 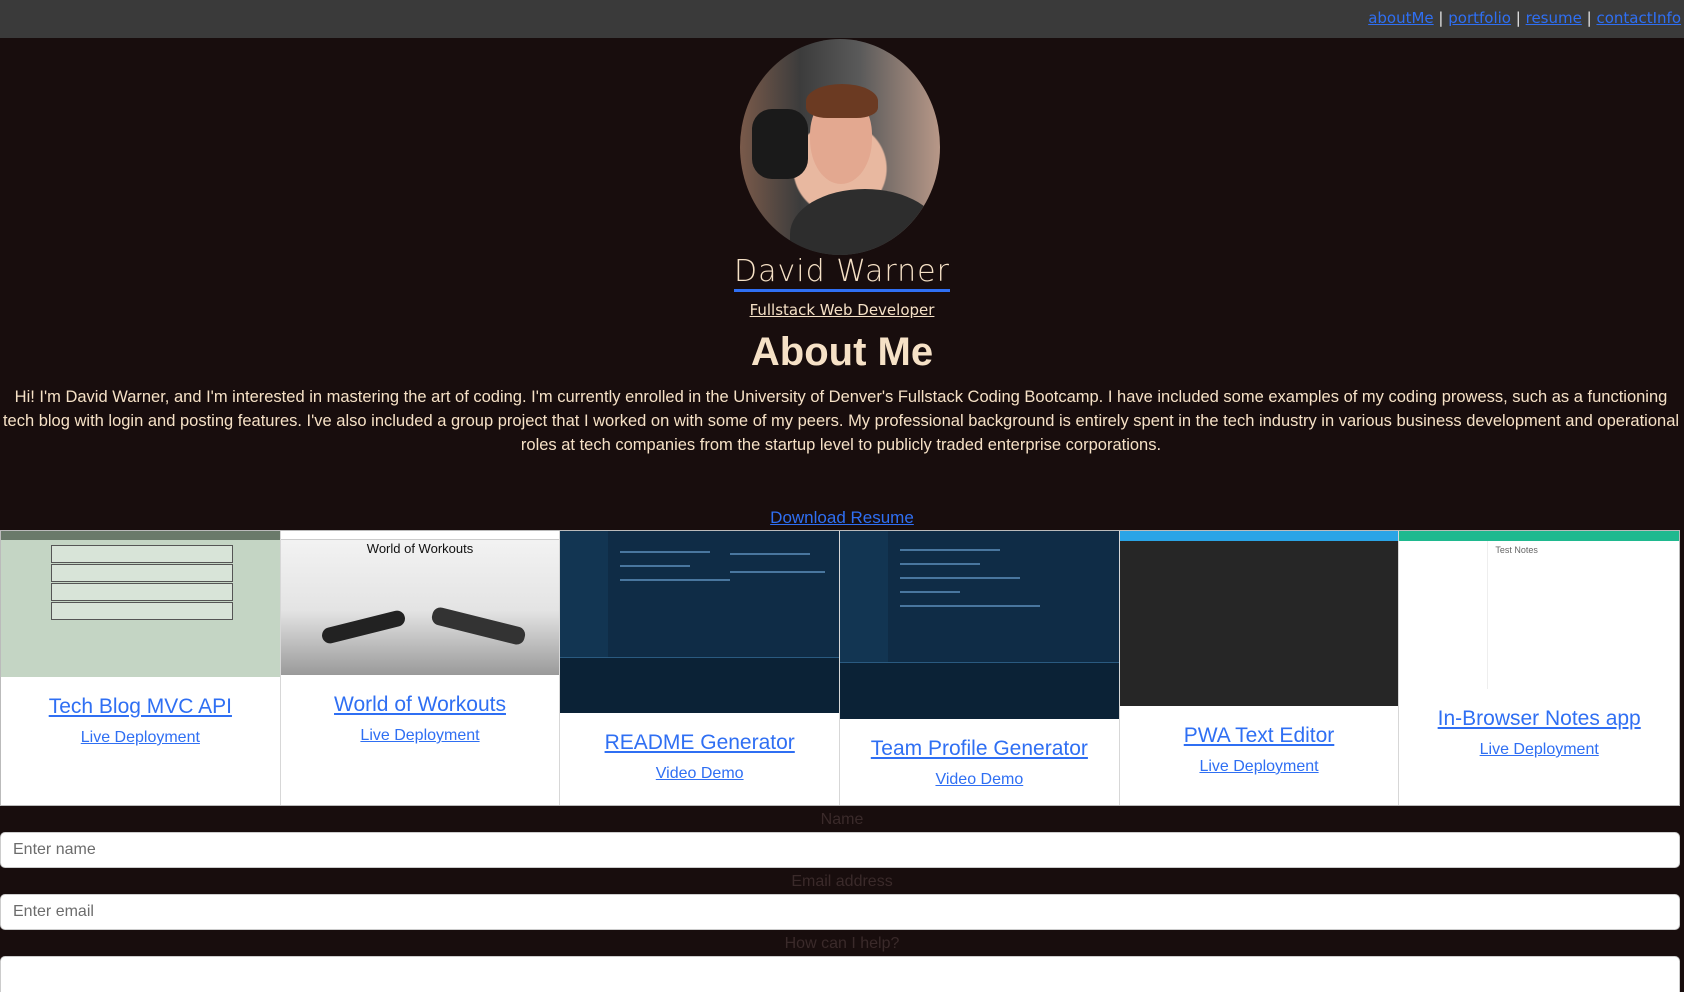 I want to click on portfolio-card-readme-generator: README Generator Video Demo, so click(x=700, y=668).